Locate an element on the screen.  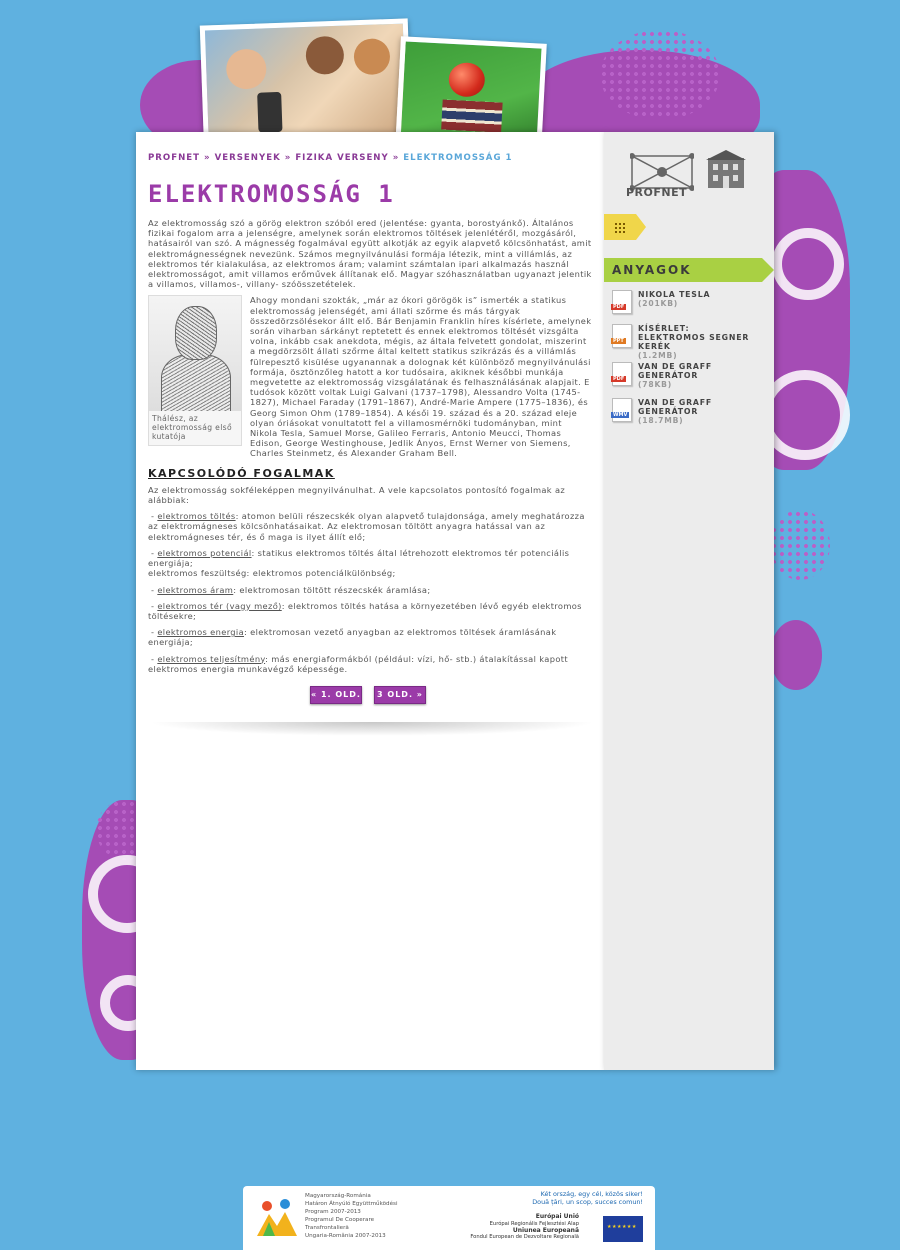
grid-icon is located at coordinates (619, 227).